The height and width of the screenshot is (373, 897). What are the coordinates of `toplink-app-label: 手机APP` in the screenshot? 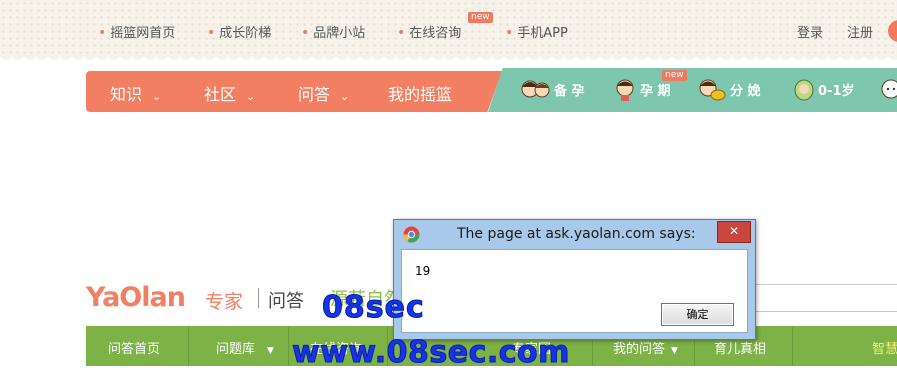 It's located at (542, 33).